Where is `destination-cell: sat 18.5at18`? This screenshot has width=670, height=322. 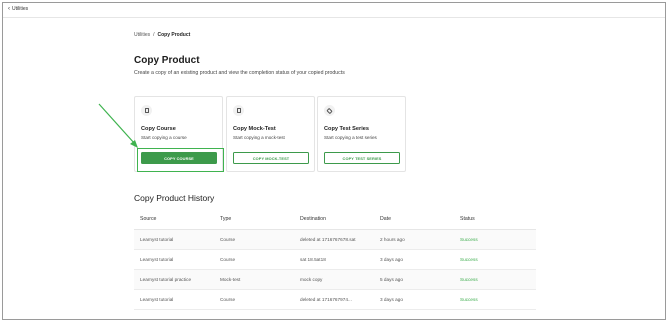 destination-cell: sat 18.5at18 is located at coordinates (334, 259).